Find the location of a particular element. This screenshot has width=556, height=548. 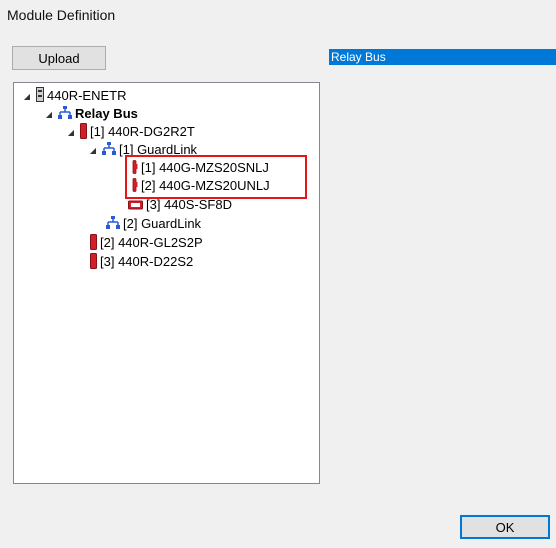

tree-node-root: ◢ 440R-ENETR is located at coordinates (74, 96).